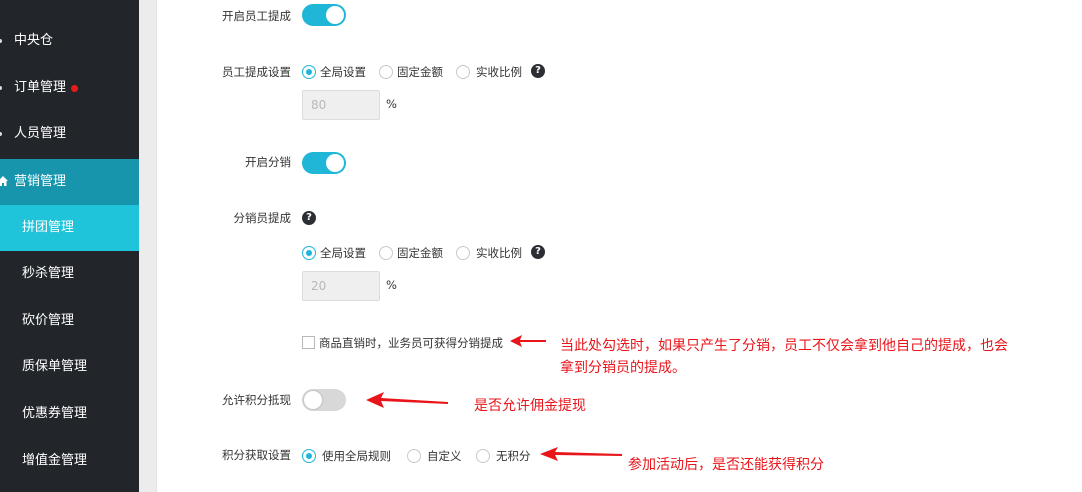 The image size is (1082, 492). What do you see at coordinates (48, 320) in the screenshot?
I see `sidebar-item-label: 砍价管理` at bounding box center [48, 320].